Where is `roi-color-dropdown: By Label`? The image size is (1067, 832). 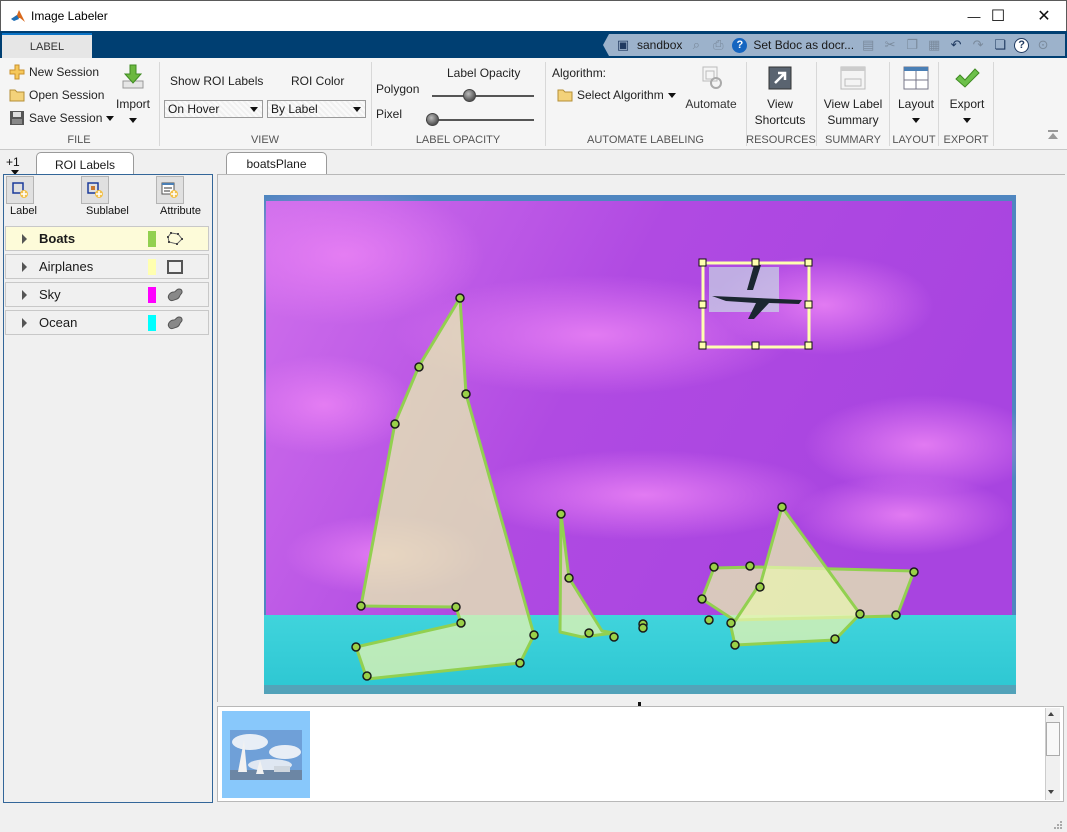
roi-color-dropdown: By Label is located at coordinates (316, 109).